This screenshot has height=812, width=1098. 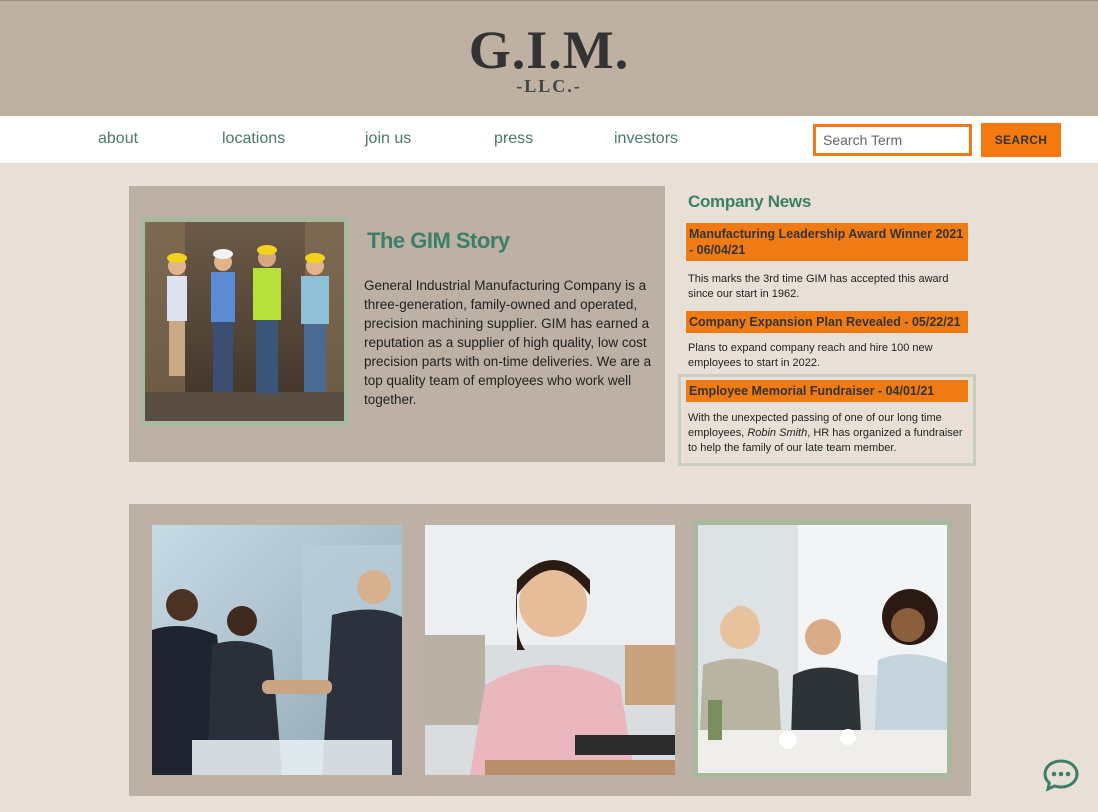 I want to click on nav-about: about, so click(x=118, y=139).